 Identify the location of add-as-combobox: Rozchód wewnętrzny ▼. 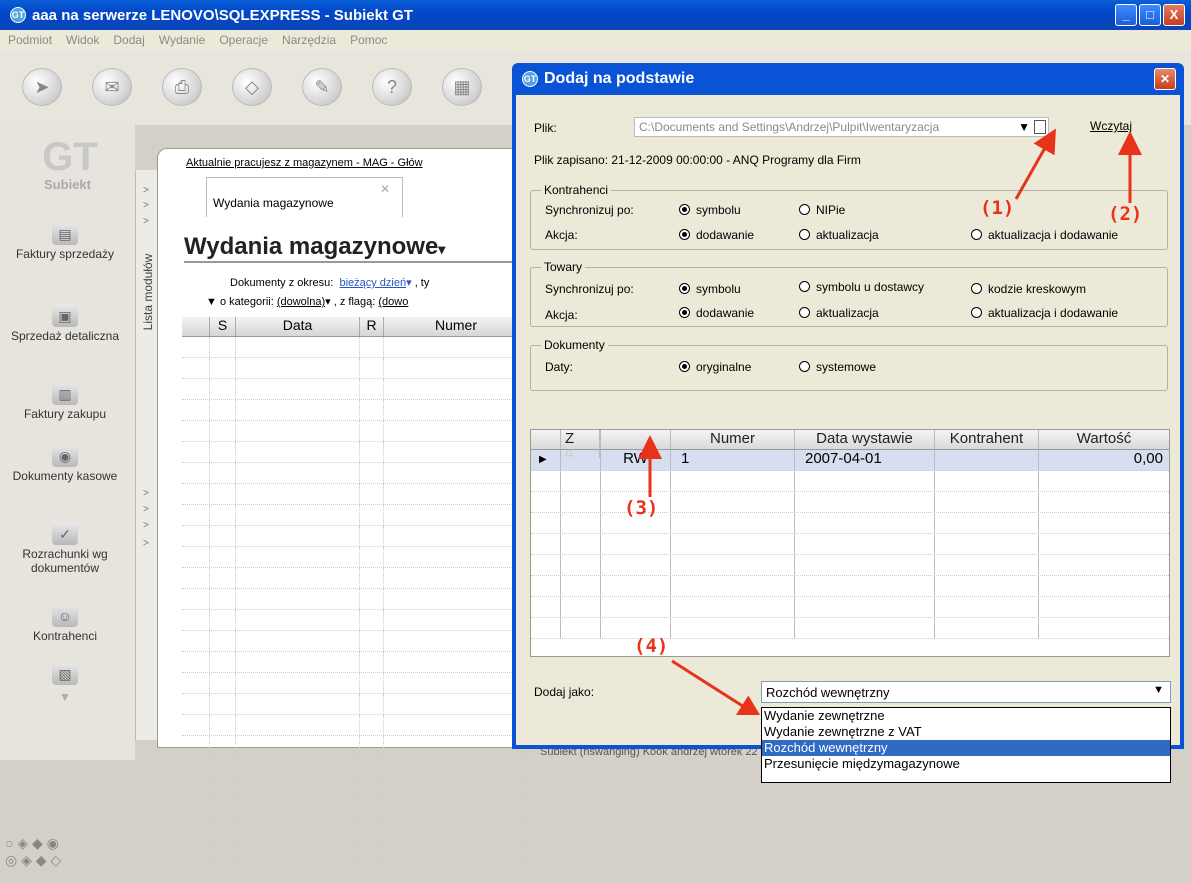
(966, 692).